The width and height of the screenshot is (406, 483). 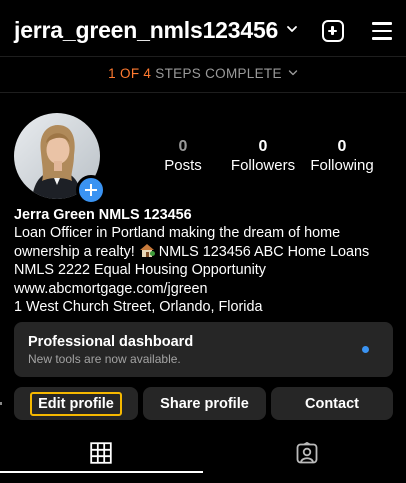 I want to click on posts-count: 0, so click(x=183, y=146).